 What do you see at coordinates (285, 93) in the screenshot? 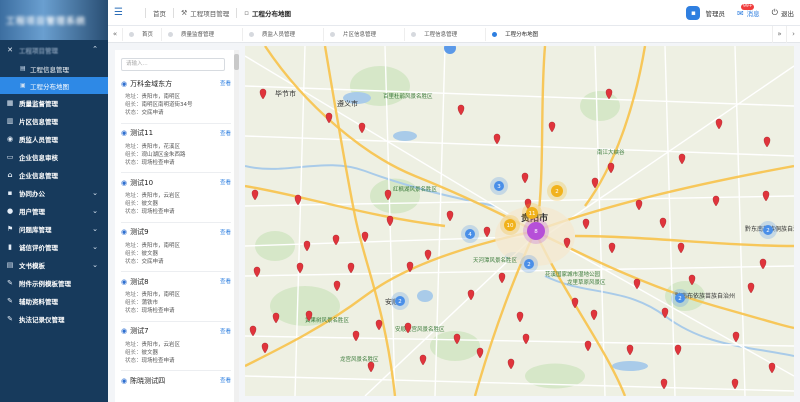
I see `map-place-label: 毕节市` at bounding box center [285, 93].